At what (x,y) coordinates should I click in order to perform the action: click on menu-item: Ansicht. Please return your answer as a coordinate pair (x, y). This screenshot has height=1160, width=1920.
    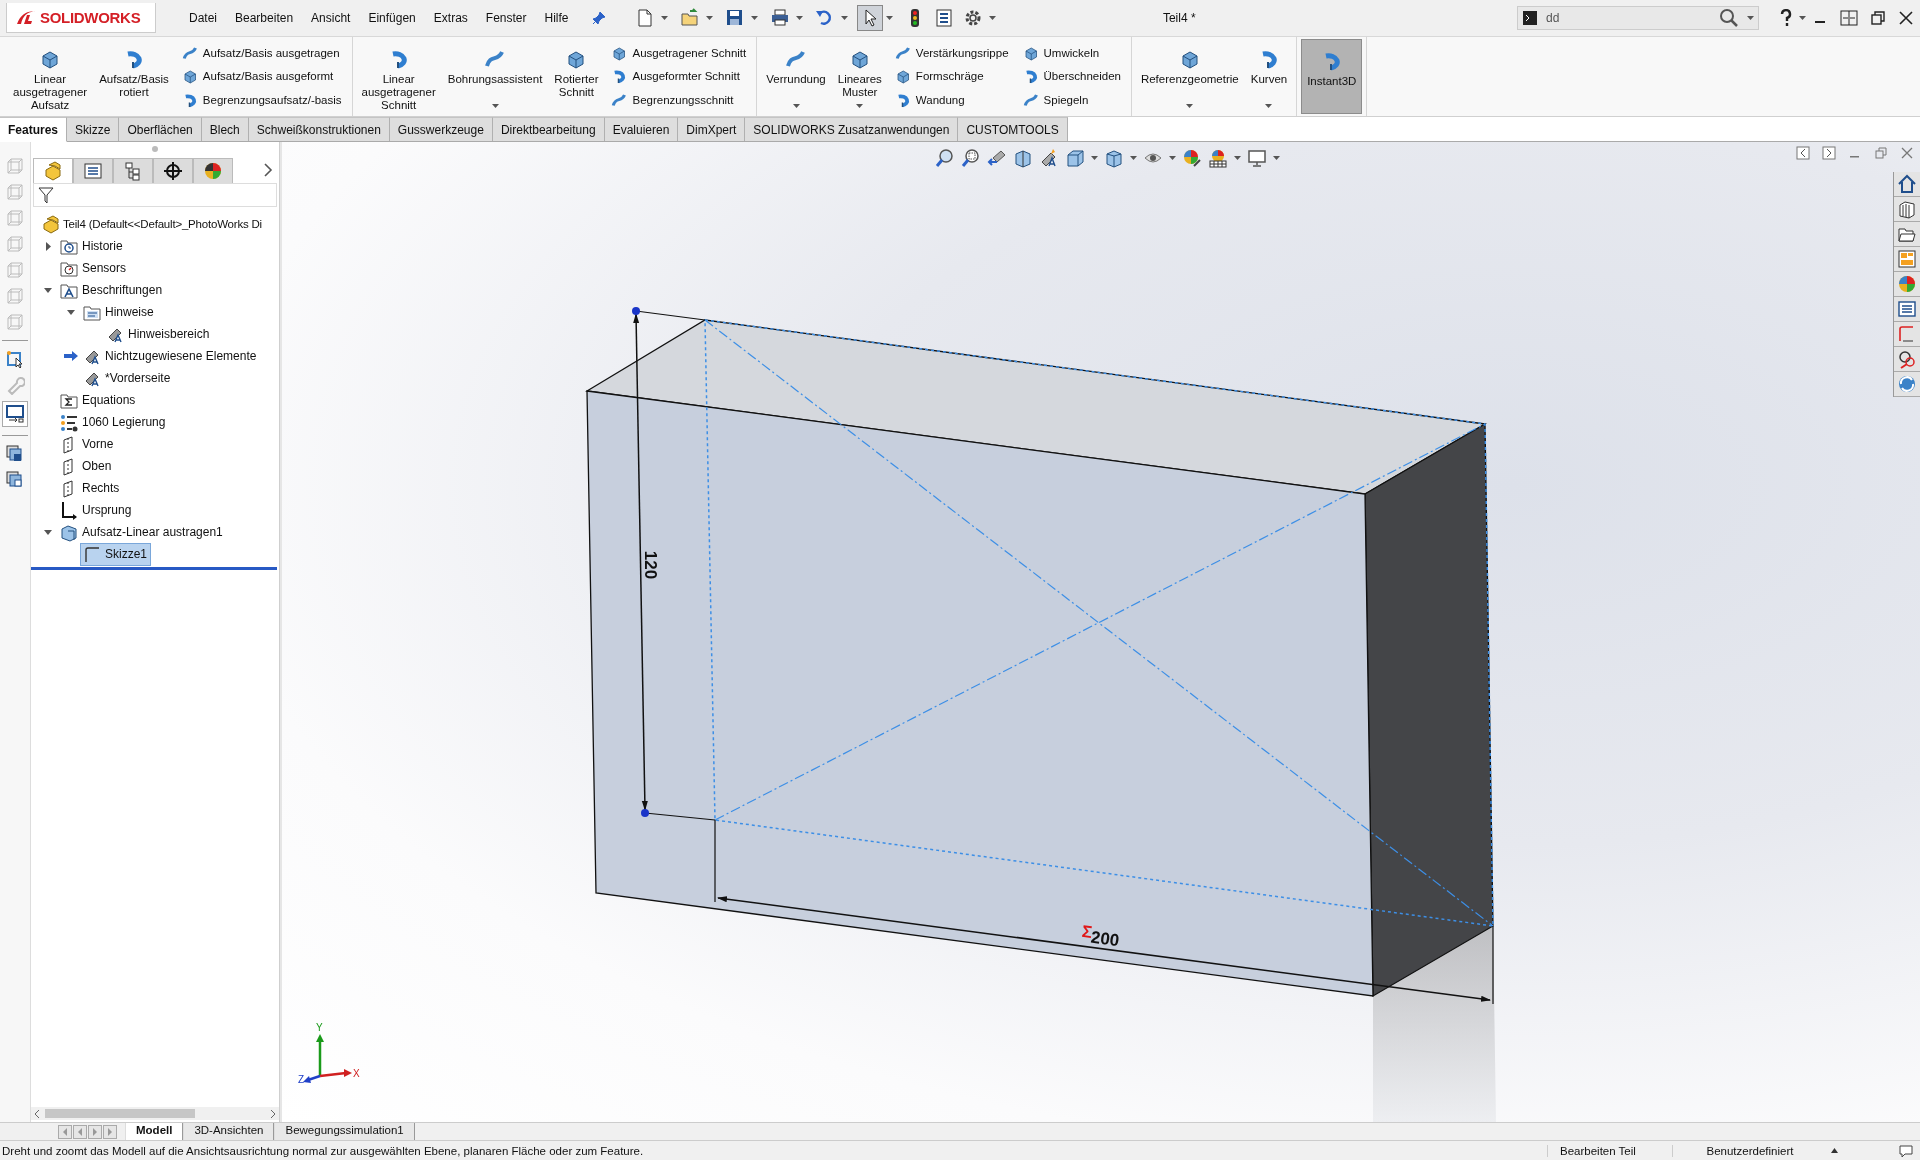
    Looking at the image, I should click on (331, 18).